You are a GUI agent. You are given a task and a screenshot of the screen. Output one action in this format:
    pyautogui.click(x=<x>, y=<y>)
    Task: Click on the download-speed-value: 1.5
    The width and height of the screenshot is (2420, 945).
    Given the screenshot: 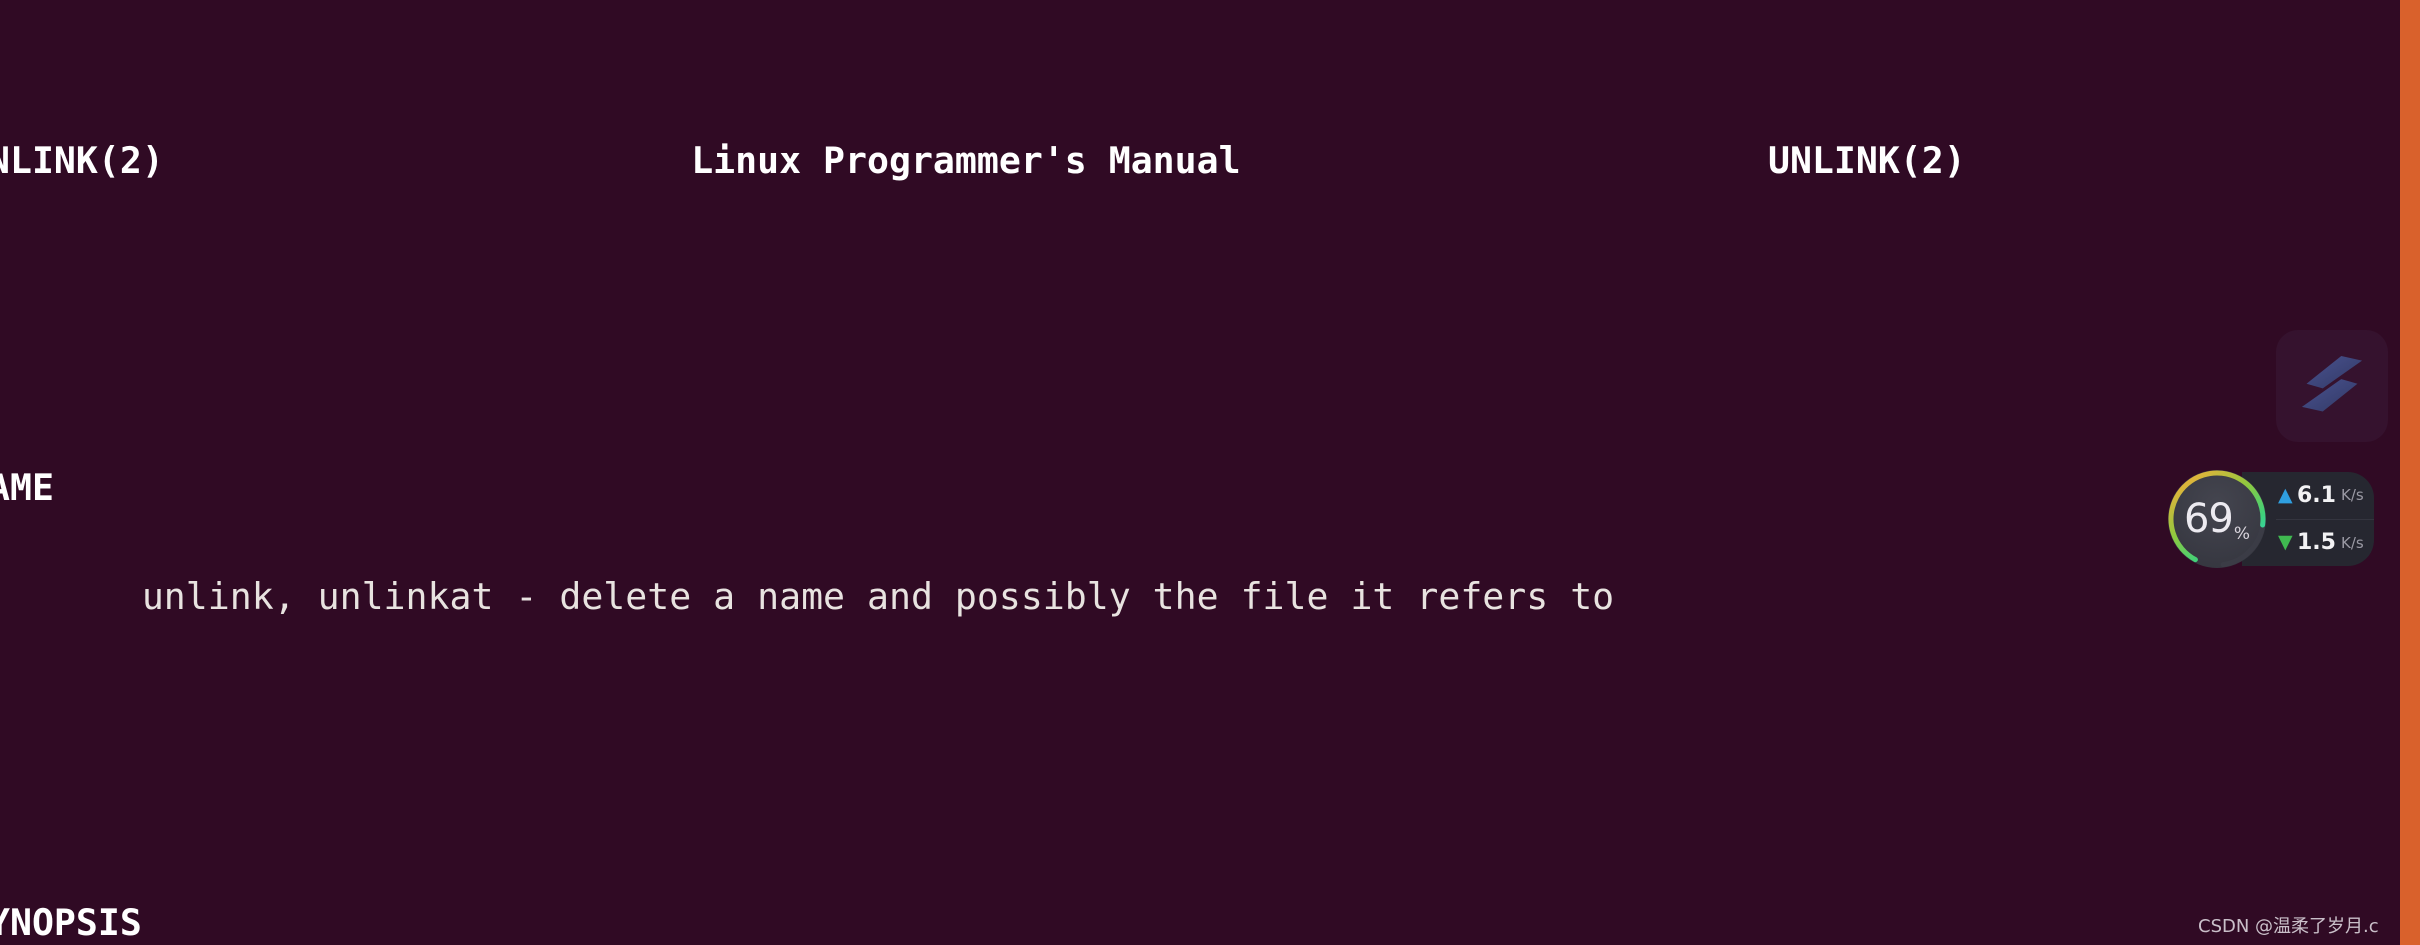 What is the action you would take?
    pyautogui.click(x=2316, y=543)
    